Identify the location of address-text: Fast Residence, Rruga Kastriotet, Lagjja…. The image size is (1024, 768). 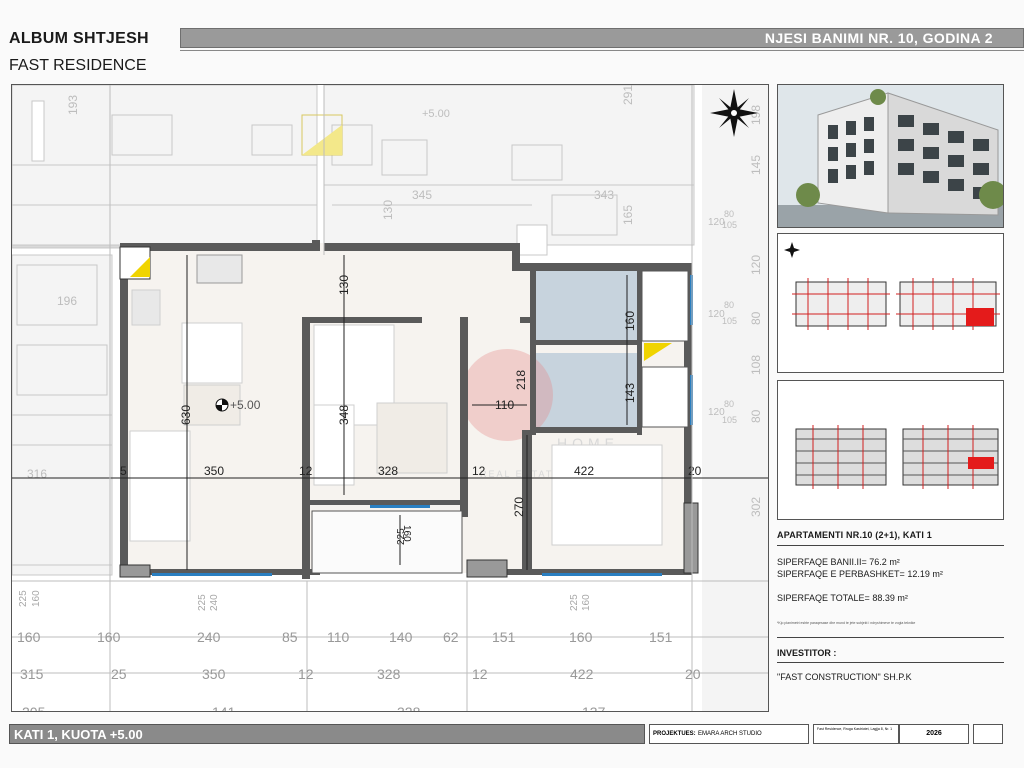
(855, 729).